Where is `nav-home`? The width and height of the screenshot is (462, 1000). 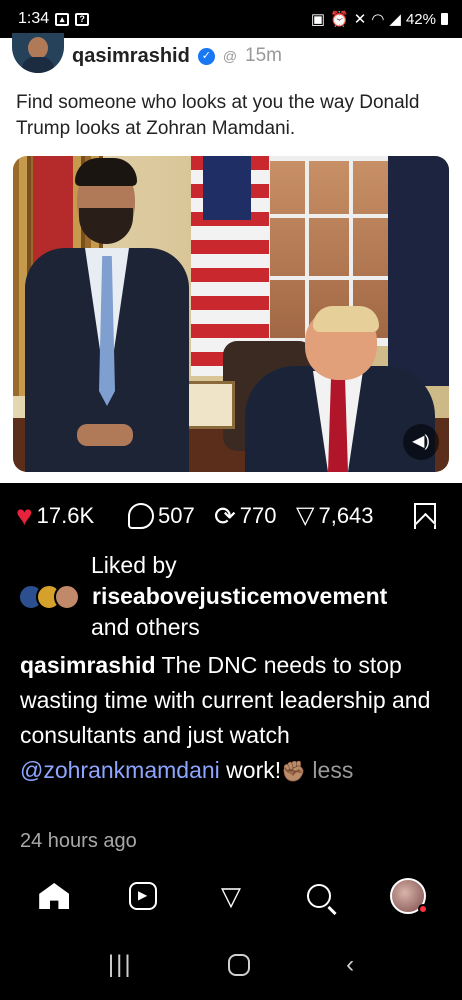
nav-home is located at coordinates (54, 896).